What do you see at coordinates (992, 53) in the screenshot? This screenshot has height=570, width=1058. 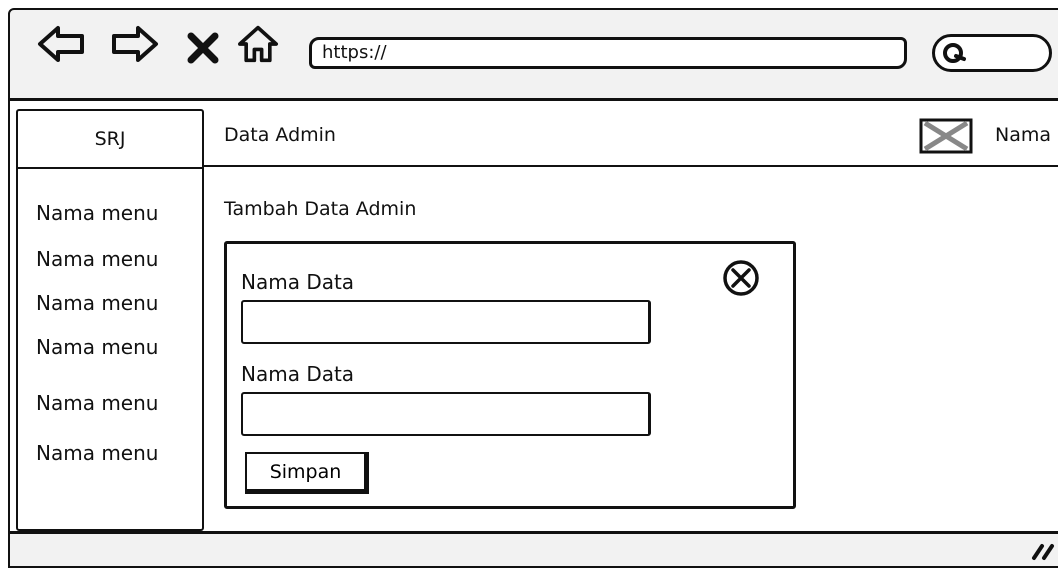 I see `search-box` at bounding box center [992, 53].